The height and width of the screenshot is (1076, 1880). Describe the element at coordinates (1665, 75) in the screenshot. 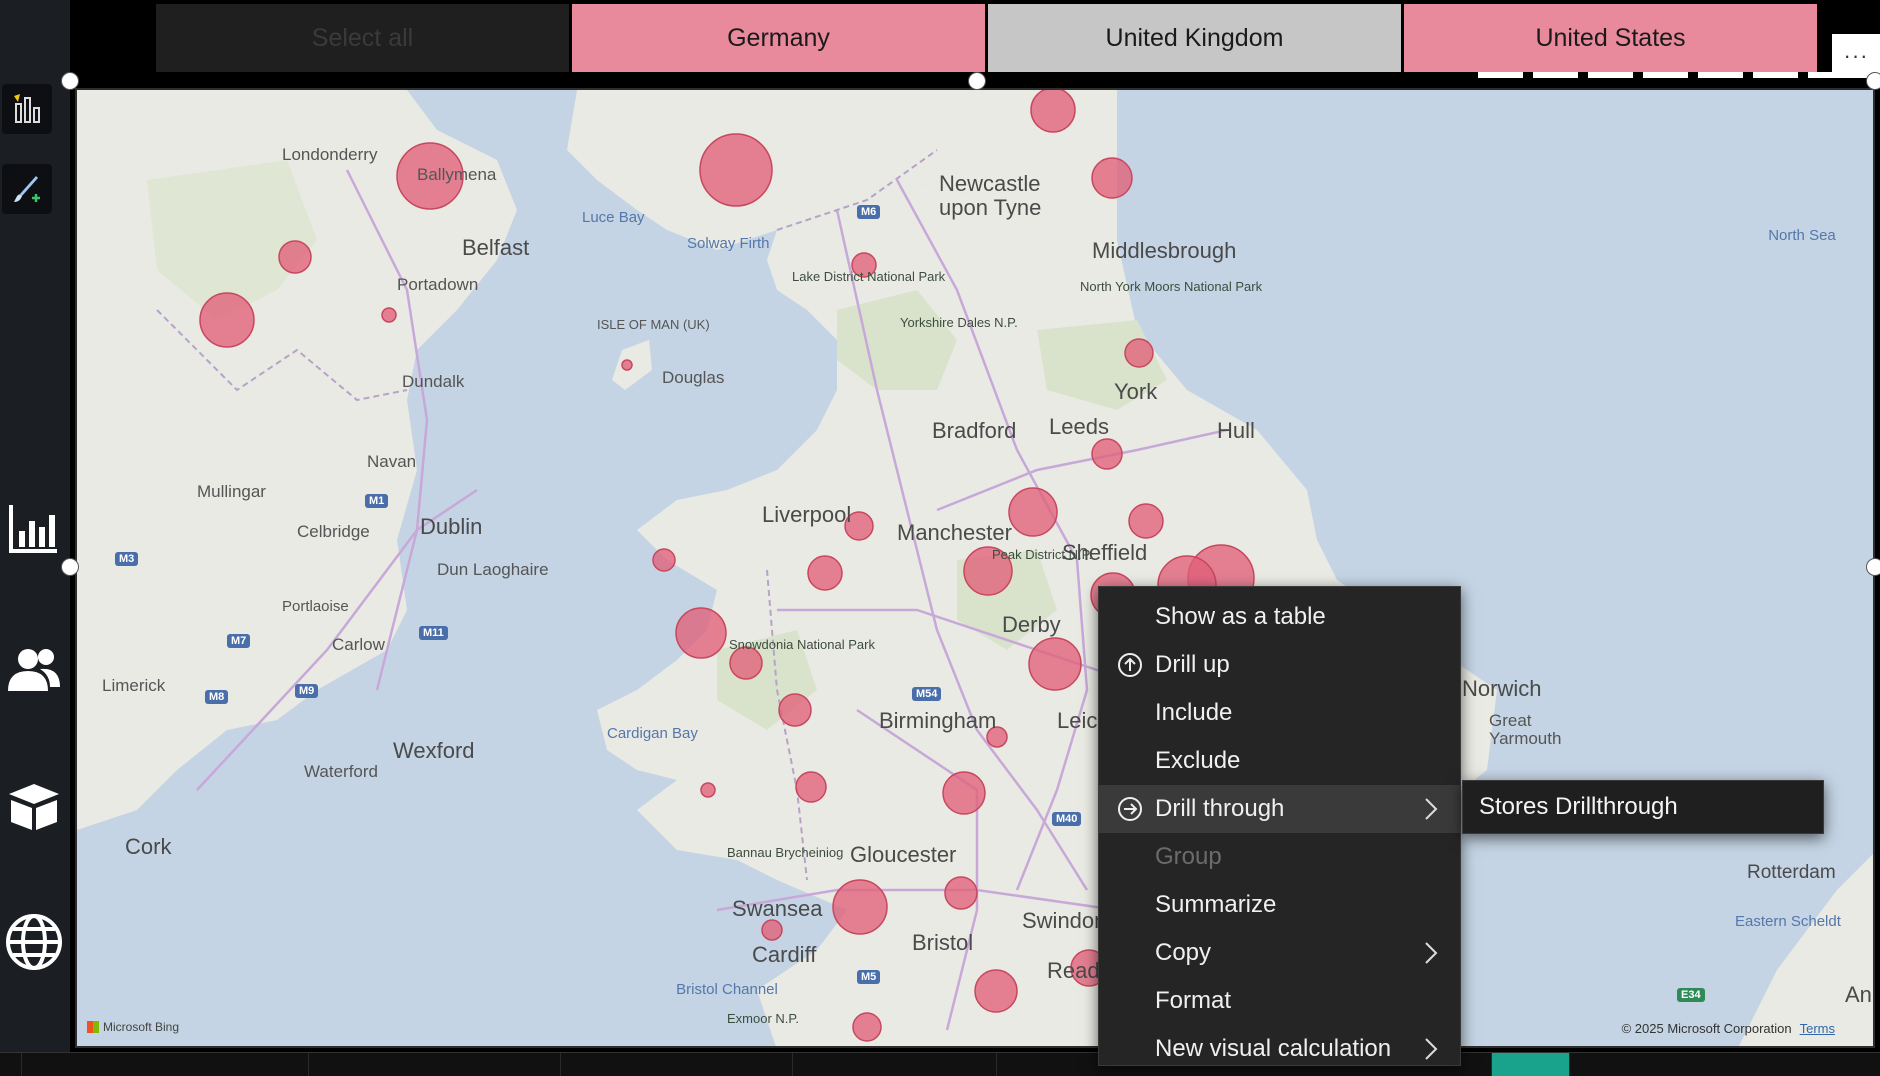

I see `visual-header-strip` at that location.